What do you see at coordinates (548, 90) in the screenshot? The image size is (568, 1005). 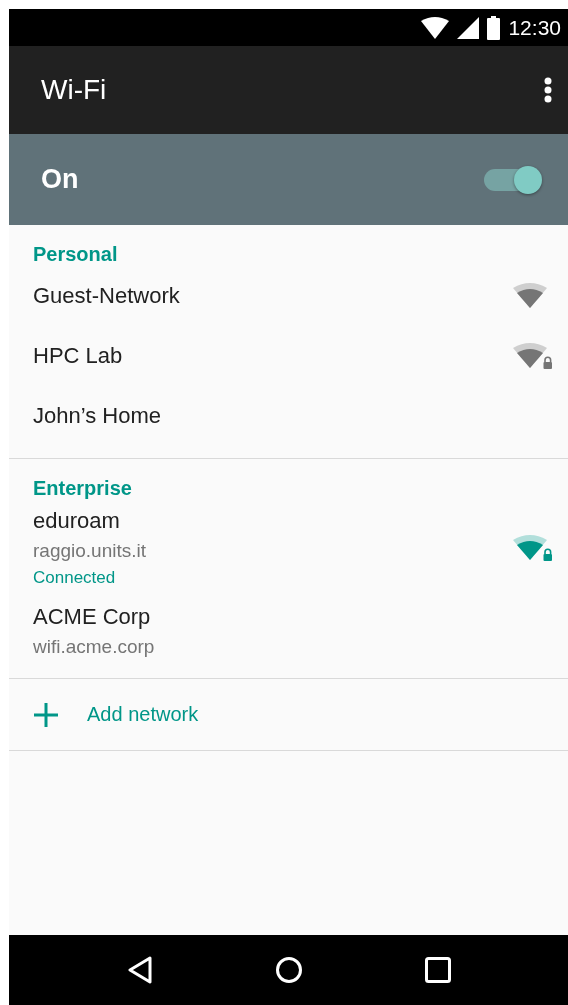 I see `more-options-icon` at bounding box center [548, 90].